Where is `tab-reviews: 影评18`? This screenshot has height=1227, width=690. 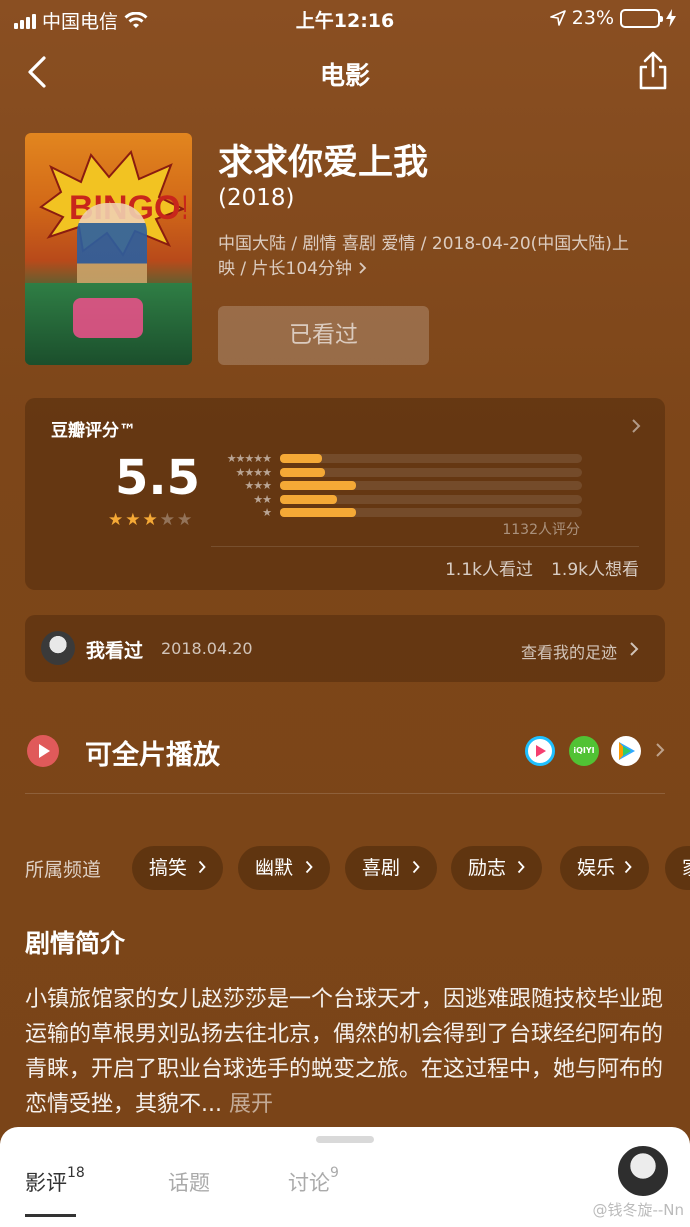 tab-reviews: 影评18 is located at coordinates (55, 1181).